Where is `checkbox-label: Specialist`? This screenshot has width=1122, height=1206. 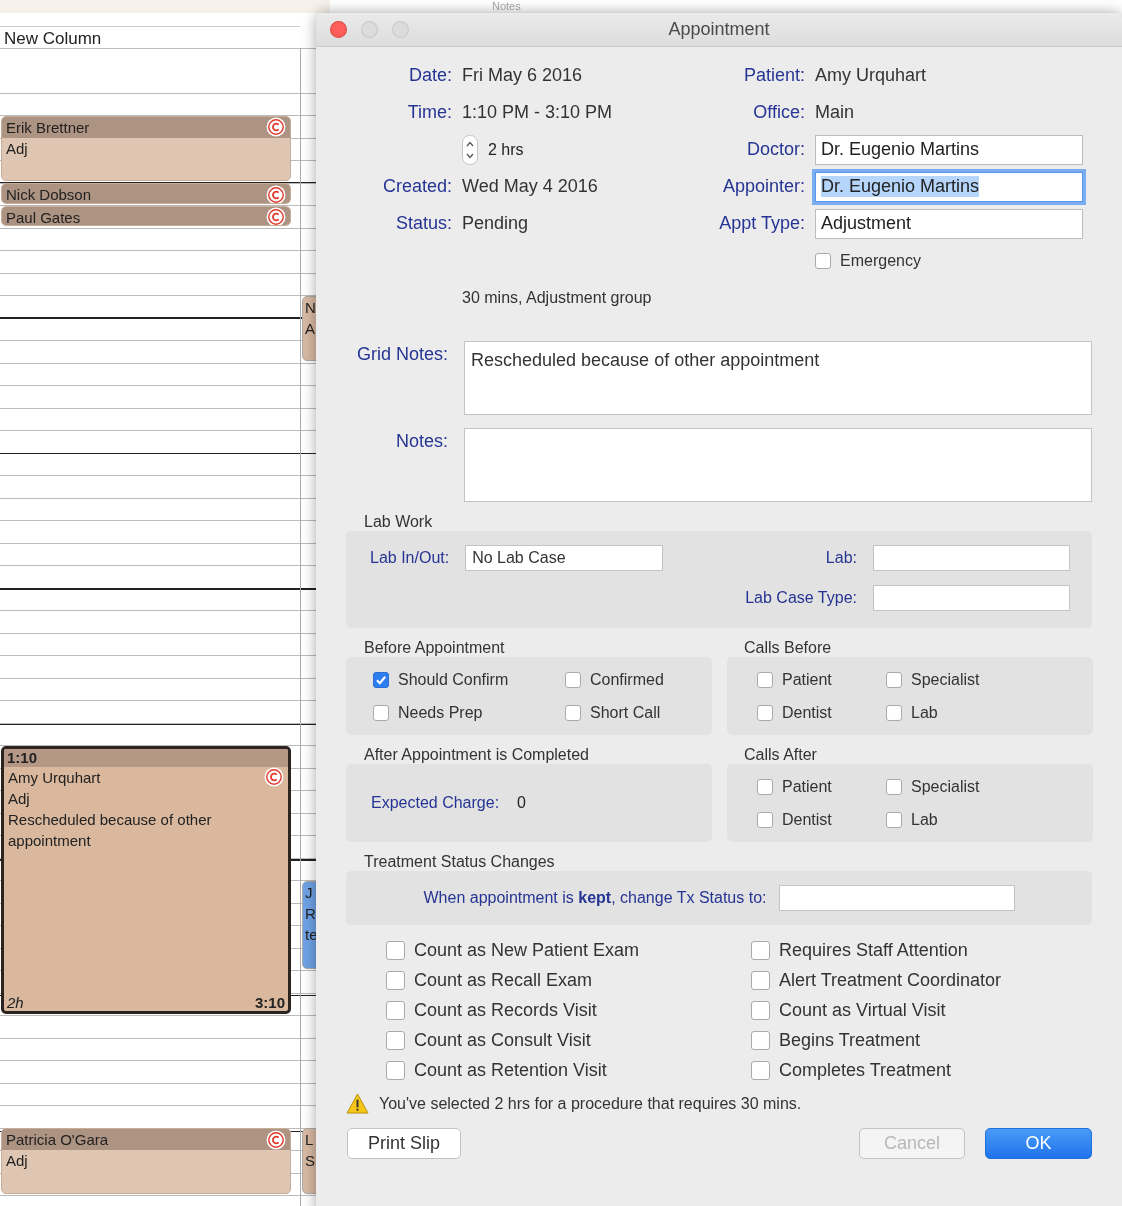
checkbox-label: Specialist is located at coordinates (945, 679).